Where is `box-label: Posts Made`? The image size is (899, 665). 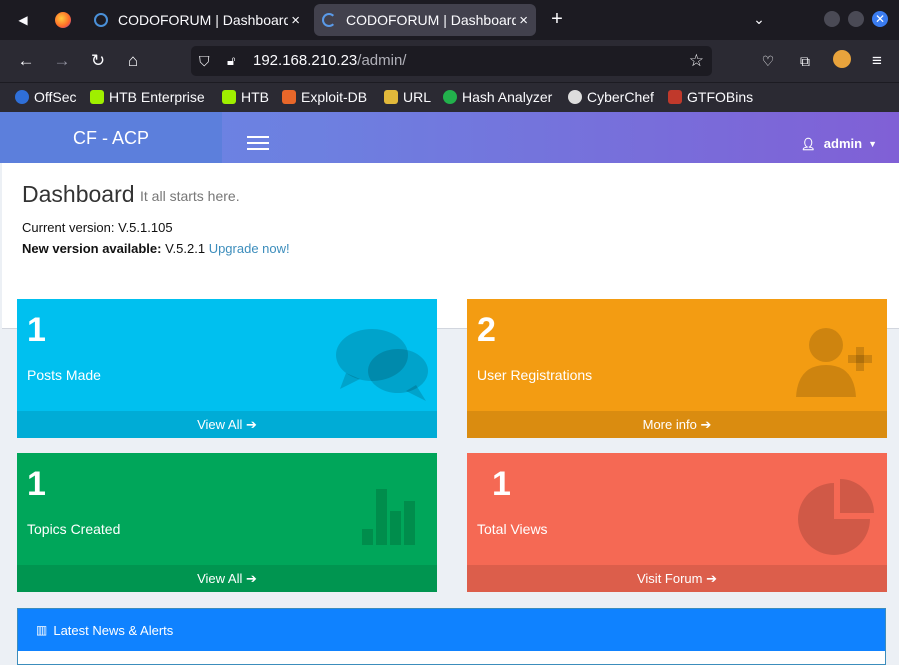
box-label: Posts Made is located at coordinates (64, 375).